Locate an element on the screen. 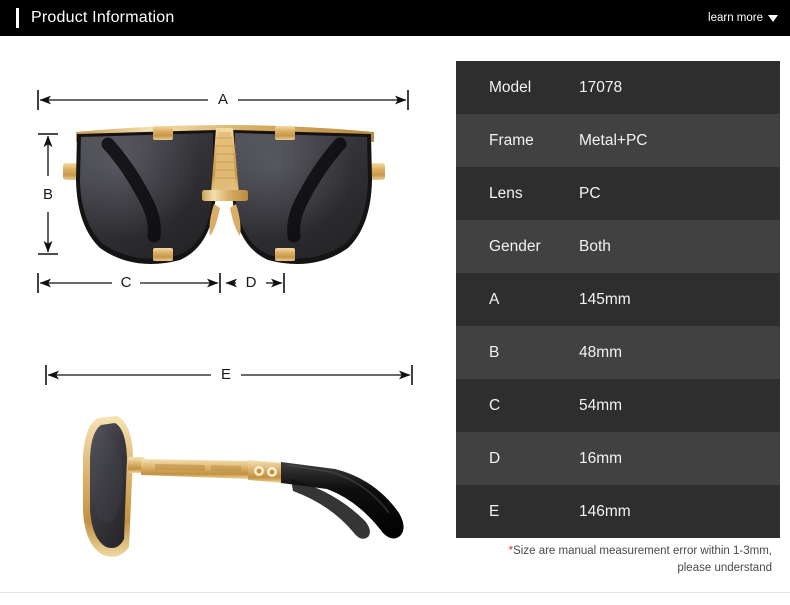 The height and width of the screenshot is (605, 790). spec-value: Metal+PC is located at coordinates (613, 140).